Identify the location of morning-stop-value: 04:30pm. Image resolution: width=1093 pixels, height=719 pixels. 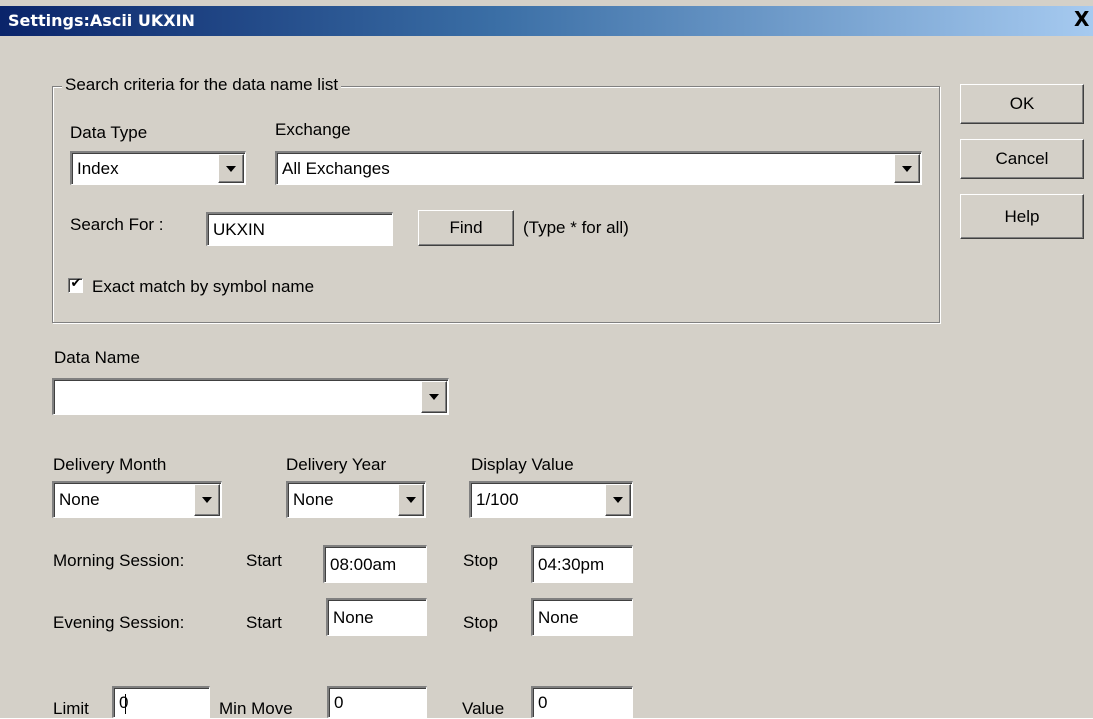
(571, 564).